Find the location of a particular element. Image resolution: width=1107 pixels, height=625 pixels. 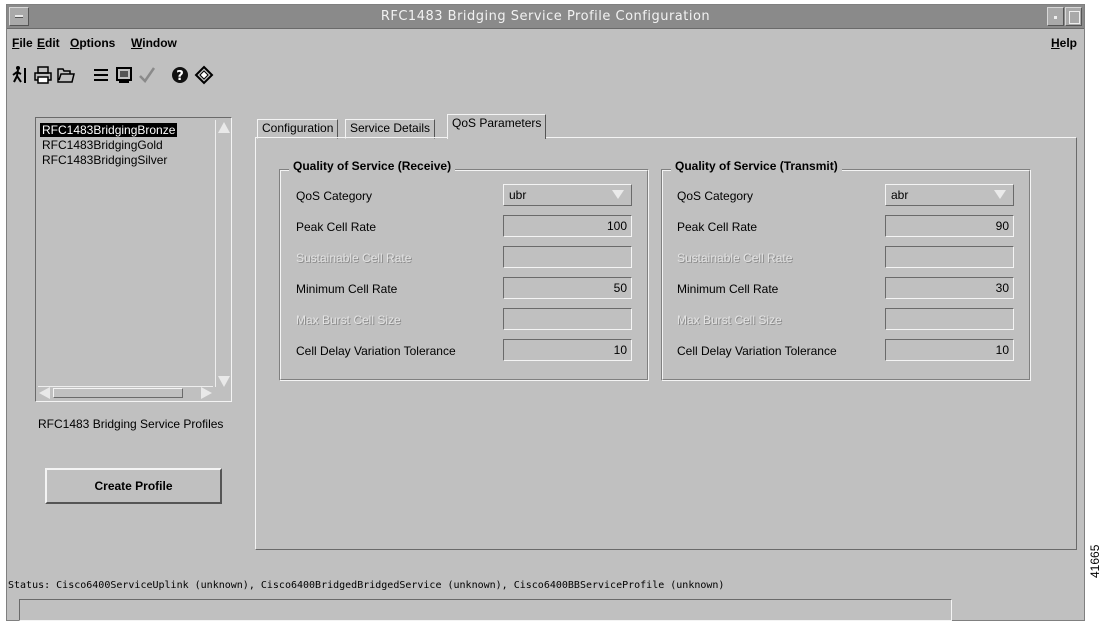

help-icon: ? is located at coordinates (180, 75).